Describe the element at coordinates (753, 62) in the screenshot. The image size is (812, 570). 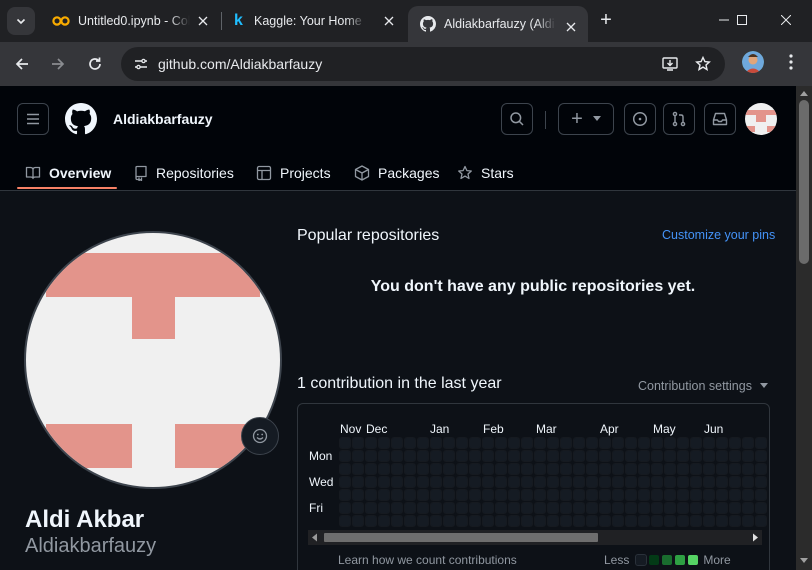
I see `browser-profile-avatar` at that location.